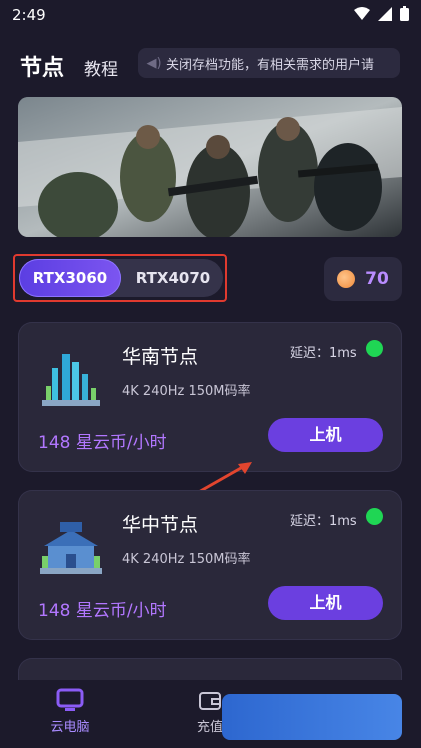  What do you see at coordinates (312, 717) in the screenshot?
I see `watermark-logo` at bounding box center [312, 717].